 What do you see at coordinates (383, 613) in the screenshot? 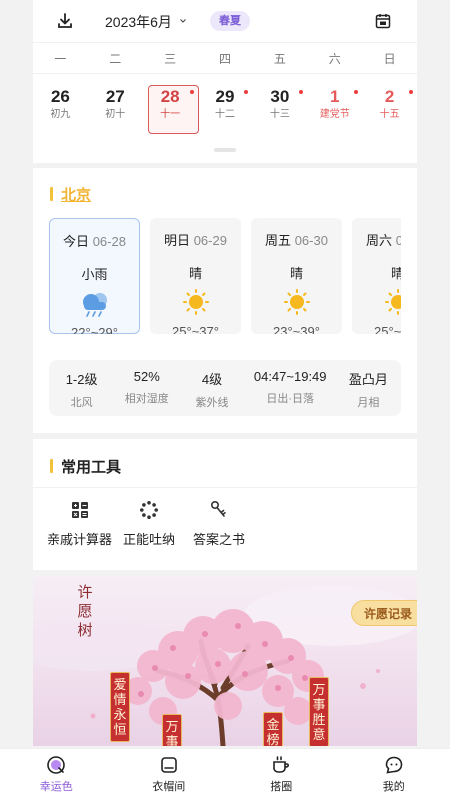
I see `wish-record-button: 许愿记录` at bounding box center [383, 613].